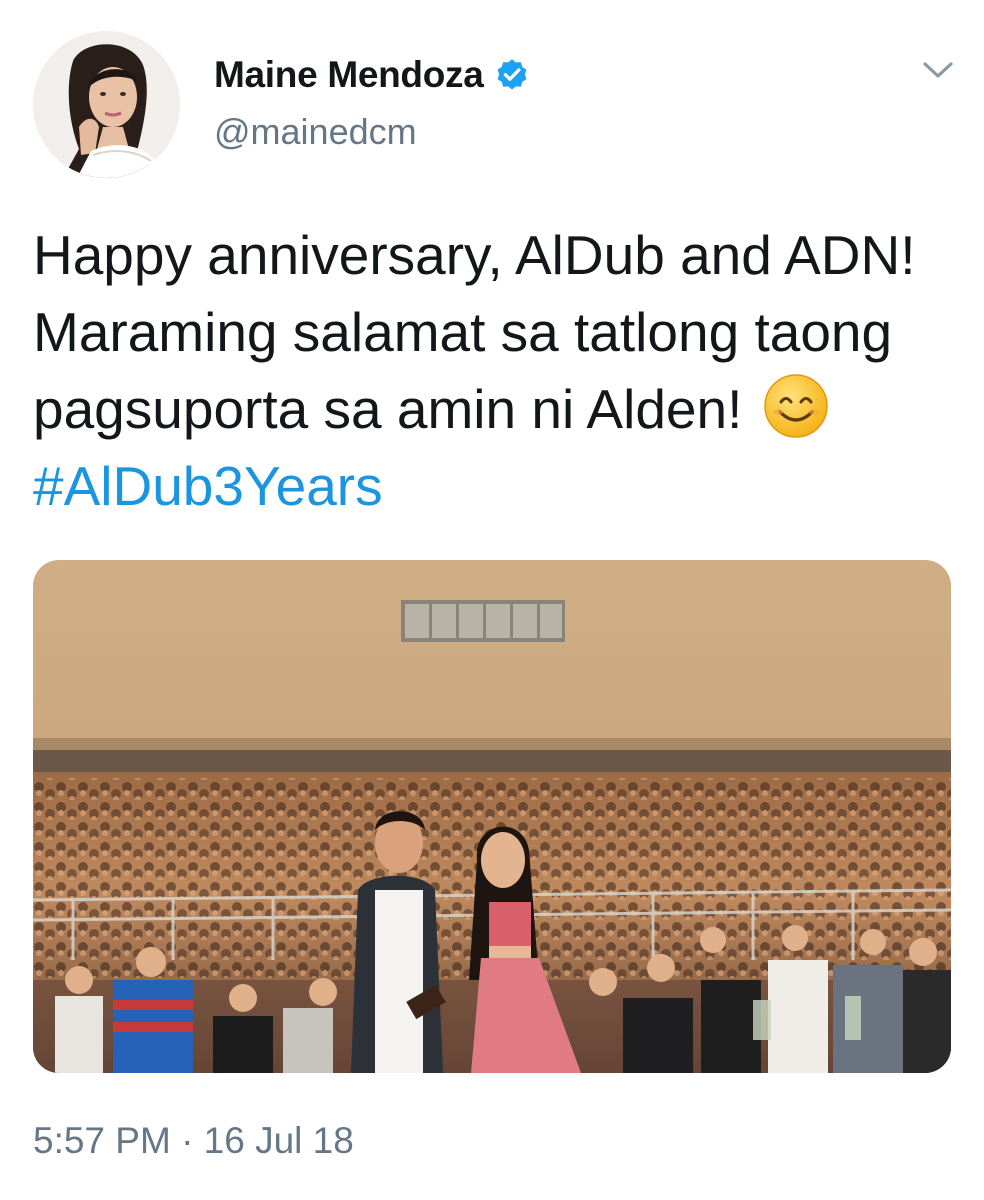  What do you see at coordinates (795, 406) in the screenshot?
I see `smiling-face-icon` at bounding box center [795, 406].